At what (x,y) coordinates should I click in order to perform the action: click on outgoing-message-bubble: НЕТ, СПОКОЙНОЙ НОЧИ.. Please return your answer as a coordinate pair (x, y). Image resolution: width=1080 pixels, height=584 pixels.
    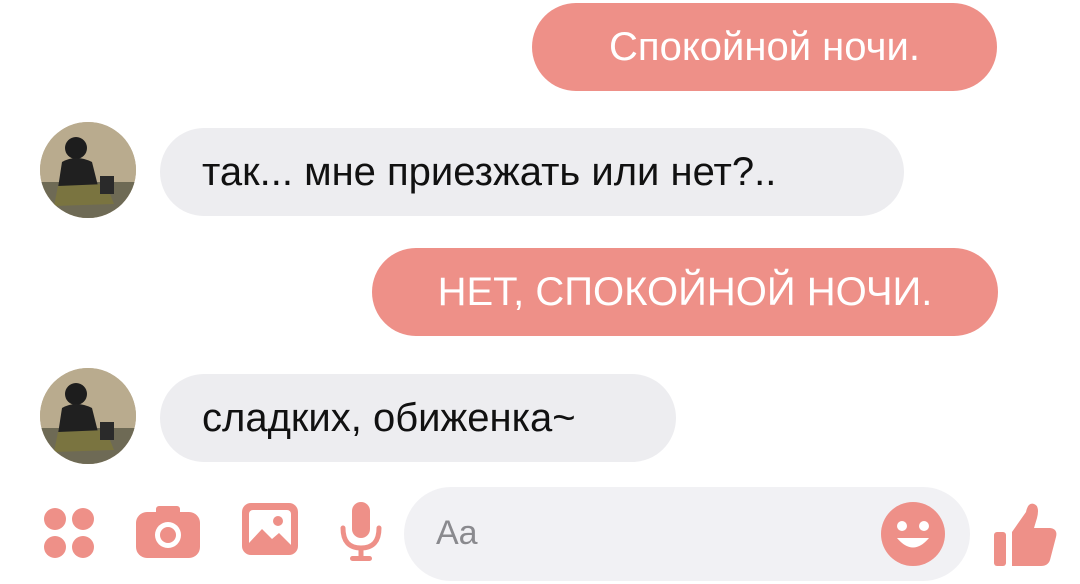
    Looking at the image, I should click on (685, 292).